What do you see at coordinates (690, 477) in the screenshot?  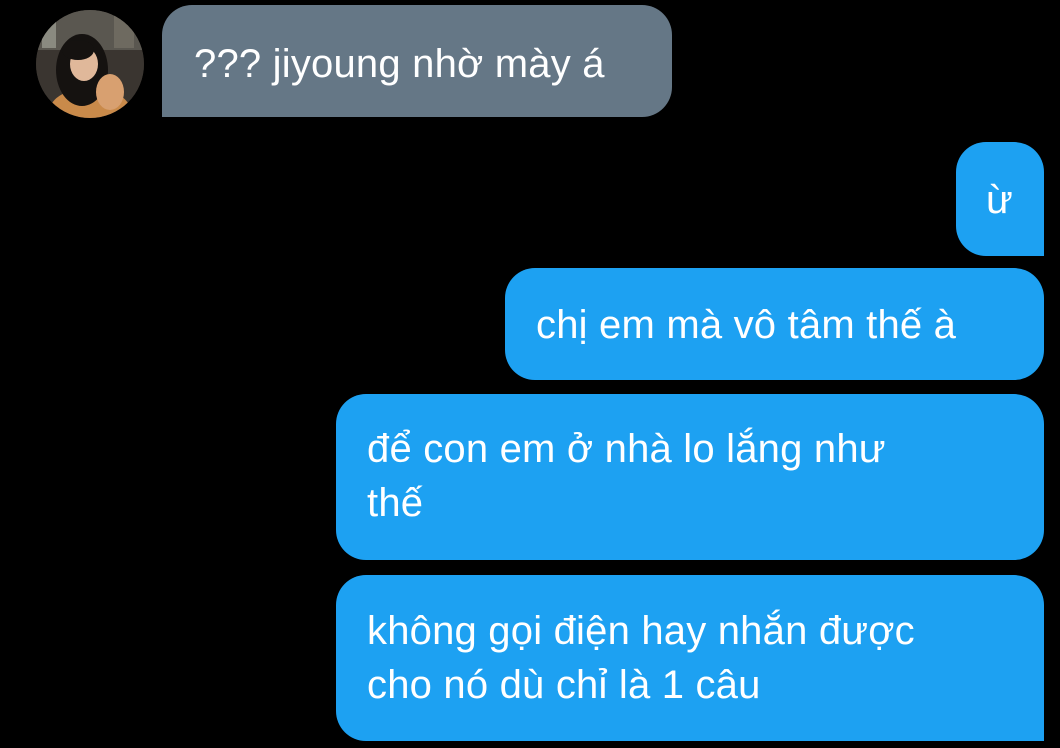 I see `sent-message-bubble: để con em ở nhà lo lắng như thế` at bounding box center [690, 477].